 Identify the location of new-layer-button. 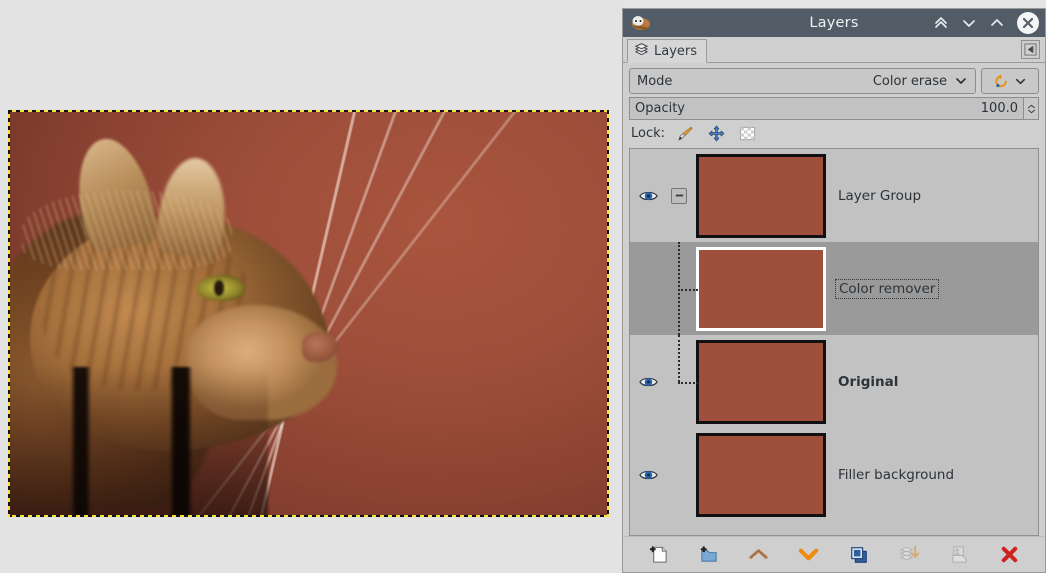
(658, 555).